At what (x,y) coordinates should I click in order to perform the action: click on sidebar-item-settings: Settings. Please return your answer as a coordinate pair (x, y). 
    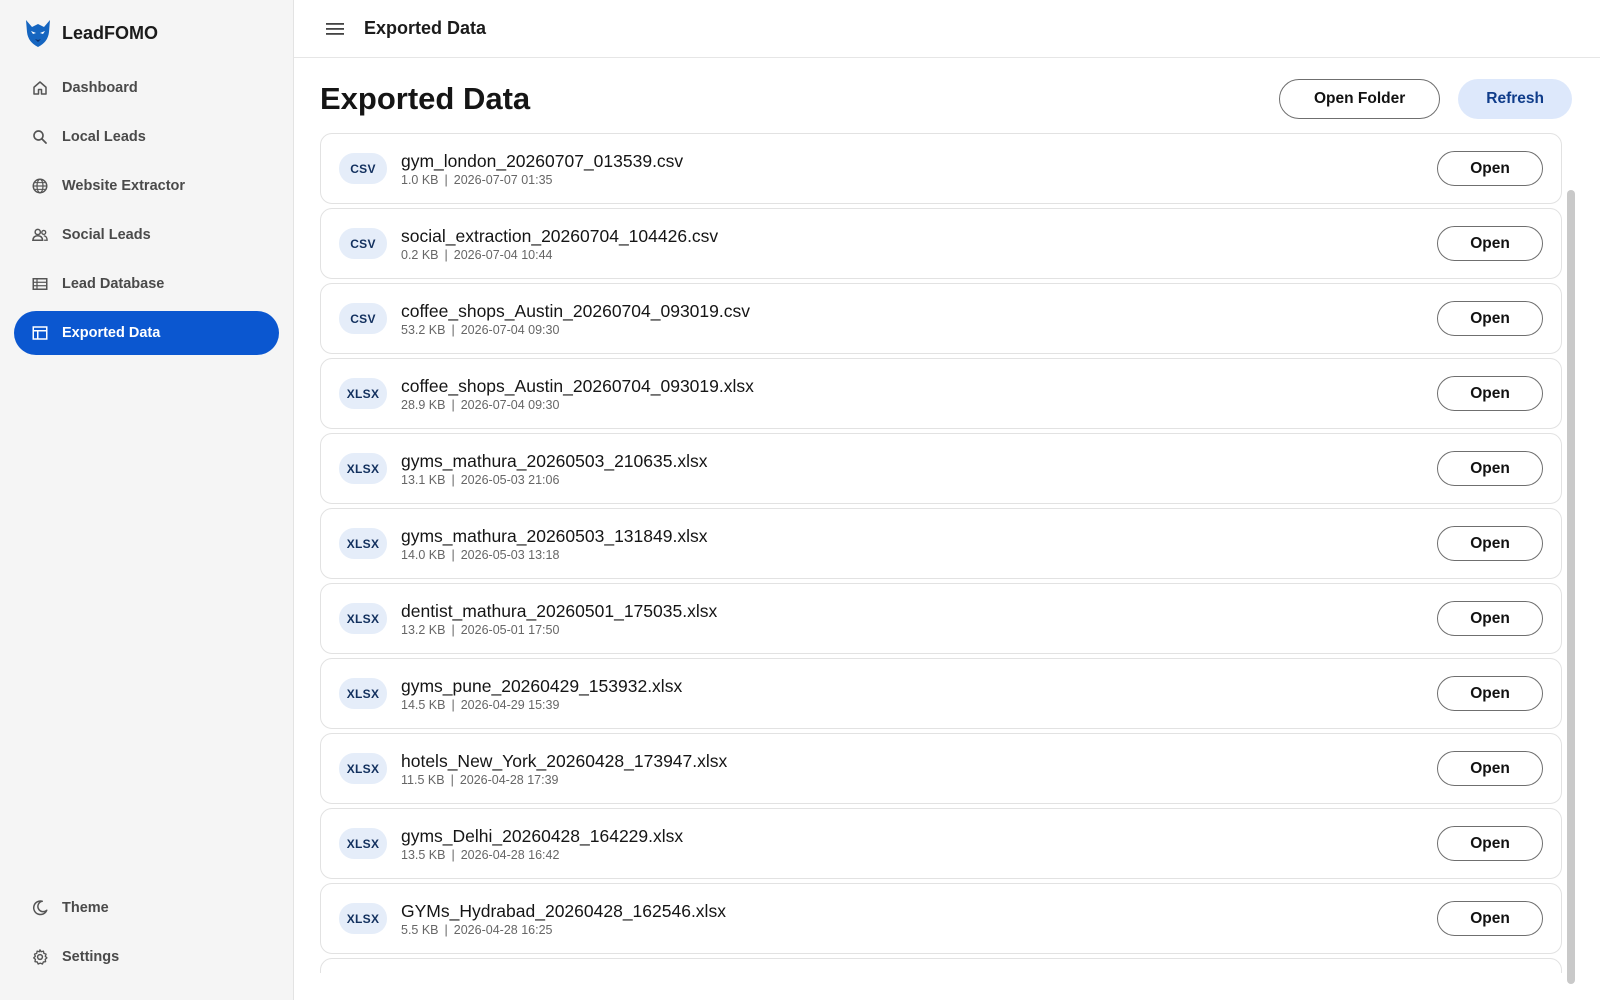
    Looking at the image, I should click on (146, 957).